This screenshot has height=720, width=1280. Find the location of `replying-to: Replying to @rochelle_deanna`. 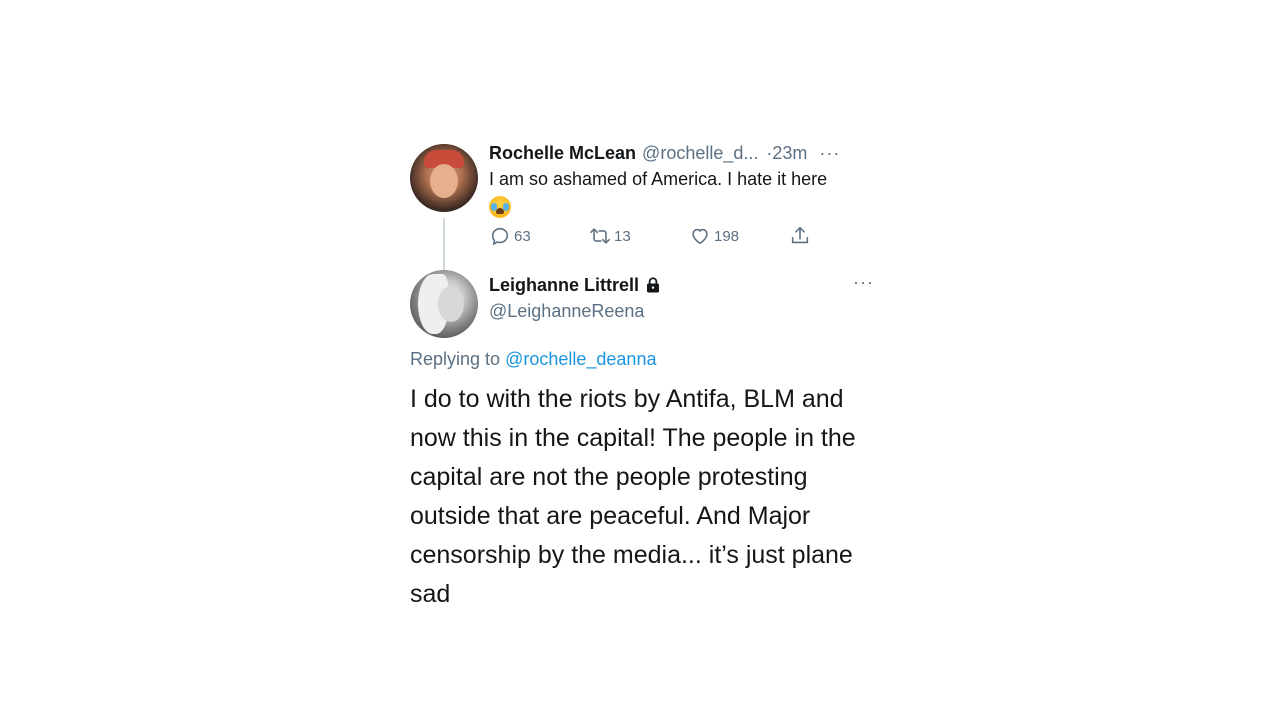

replying-to: Replying to @rochelle_deanna is located at coordinates (533, 359).